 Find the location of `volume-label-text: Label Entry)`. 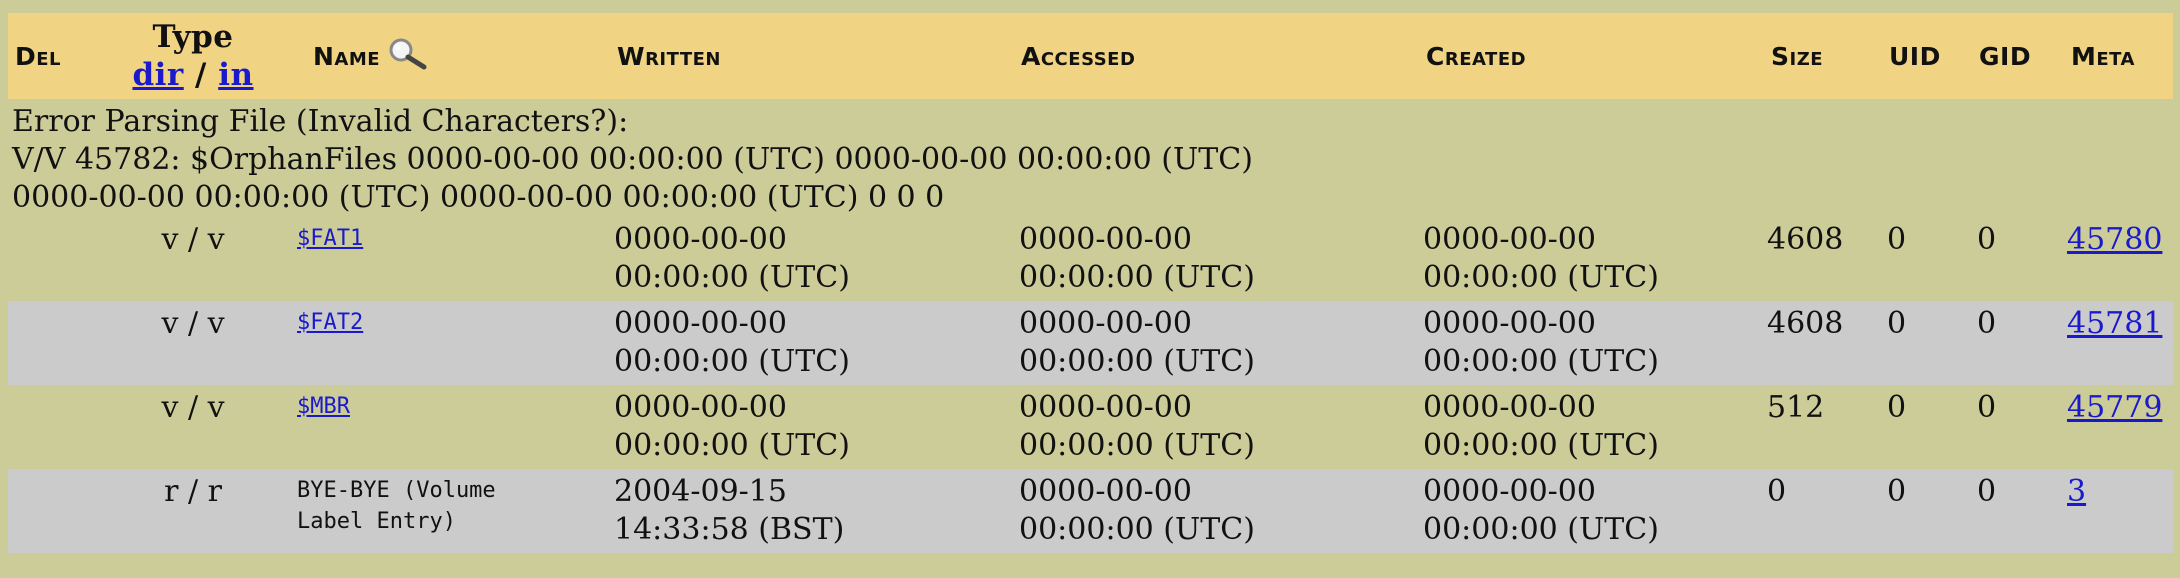

volume-label-text: Label Entry) is located at coordinates (376, 521).